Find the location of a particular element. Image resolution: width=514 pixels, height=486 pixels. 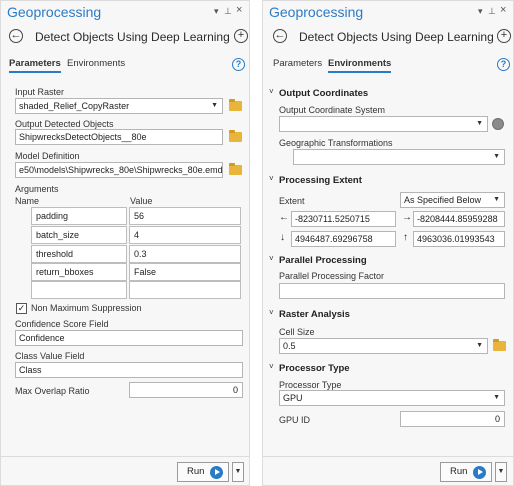

geographic-transformations-dropdown: ▼ is located at coordinates (399, 157).